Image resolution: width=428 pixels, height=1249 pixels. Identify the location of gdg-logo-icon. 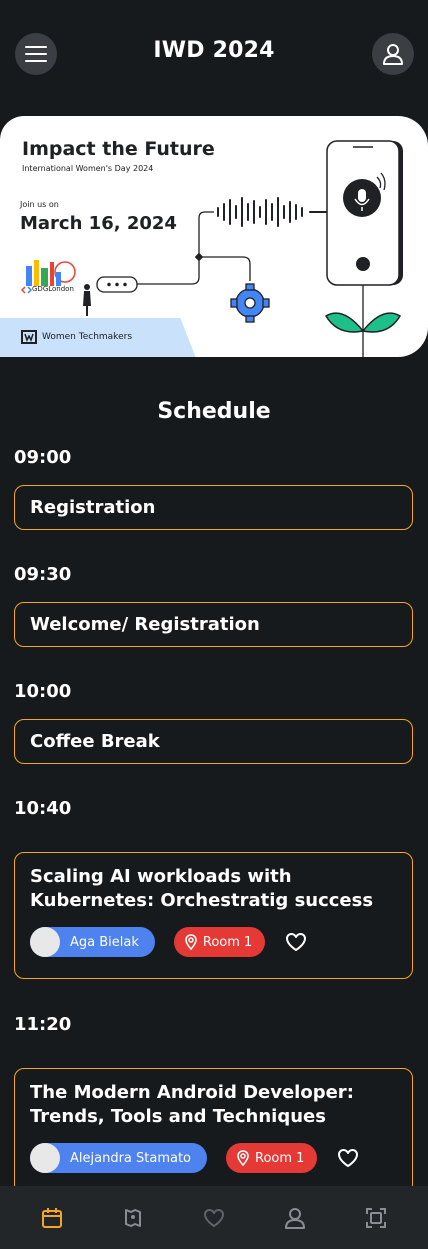
(26, 290).